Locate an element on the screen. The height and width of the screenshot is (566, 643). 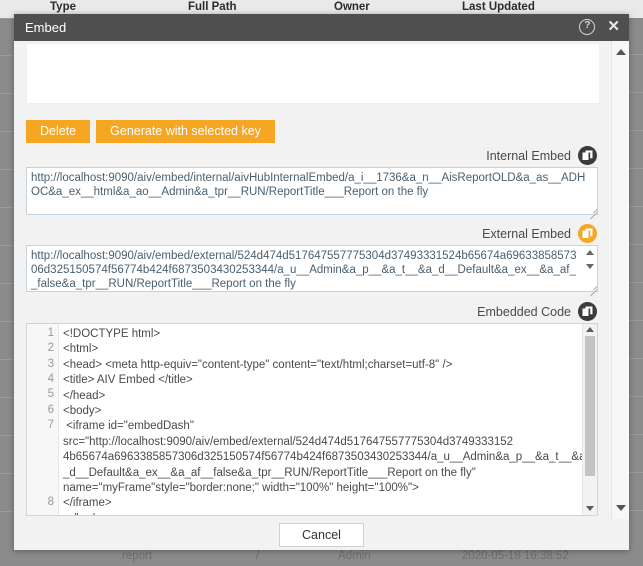
column-header-type: Type is located at coordinates (63, 7).